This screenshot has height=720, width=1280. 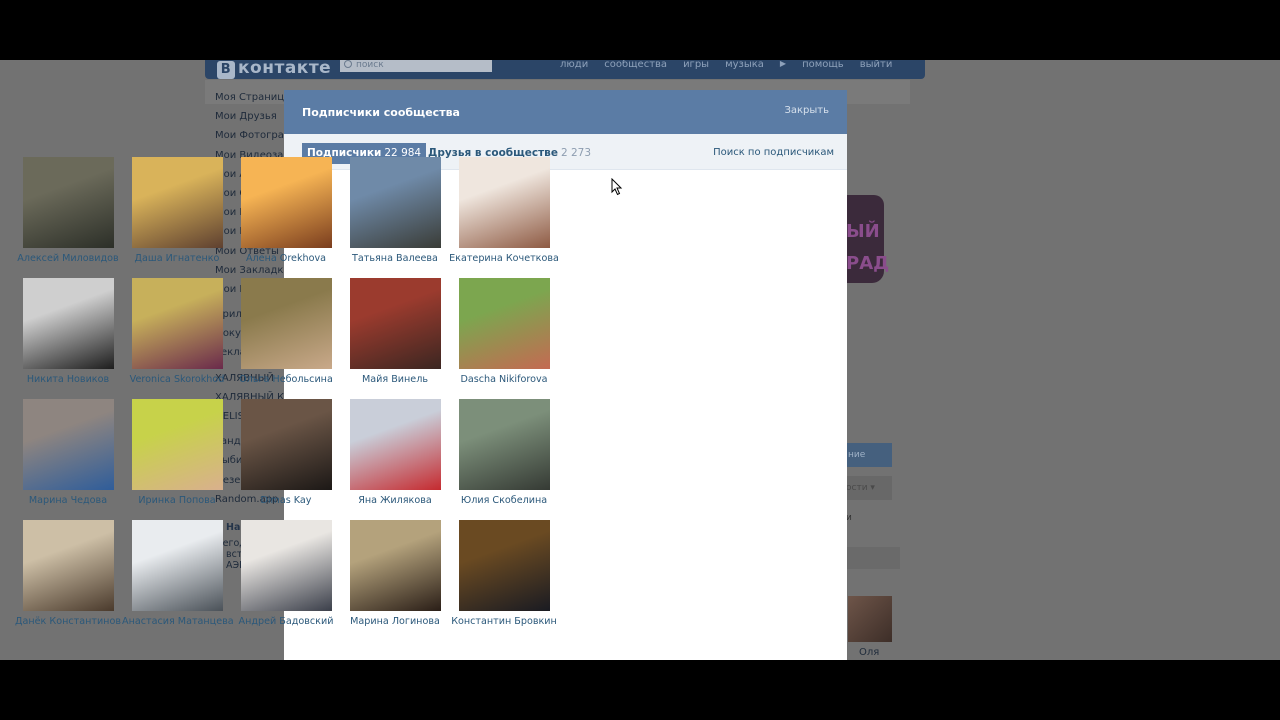 What do you see at coordinates (286, 258) in the screenshot?
I see `subscriber-name: Алена Orekhova` at bounding box center [286, 258].